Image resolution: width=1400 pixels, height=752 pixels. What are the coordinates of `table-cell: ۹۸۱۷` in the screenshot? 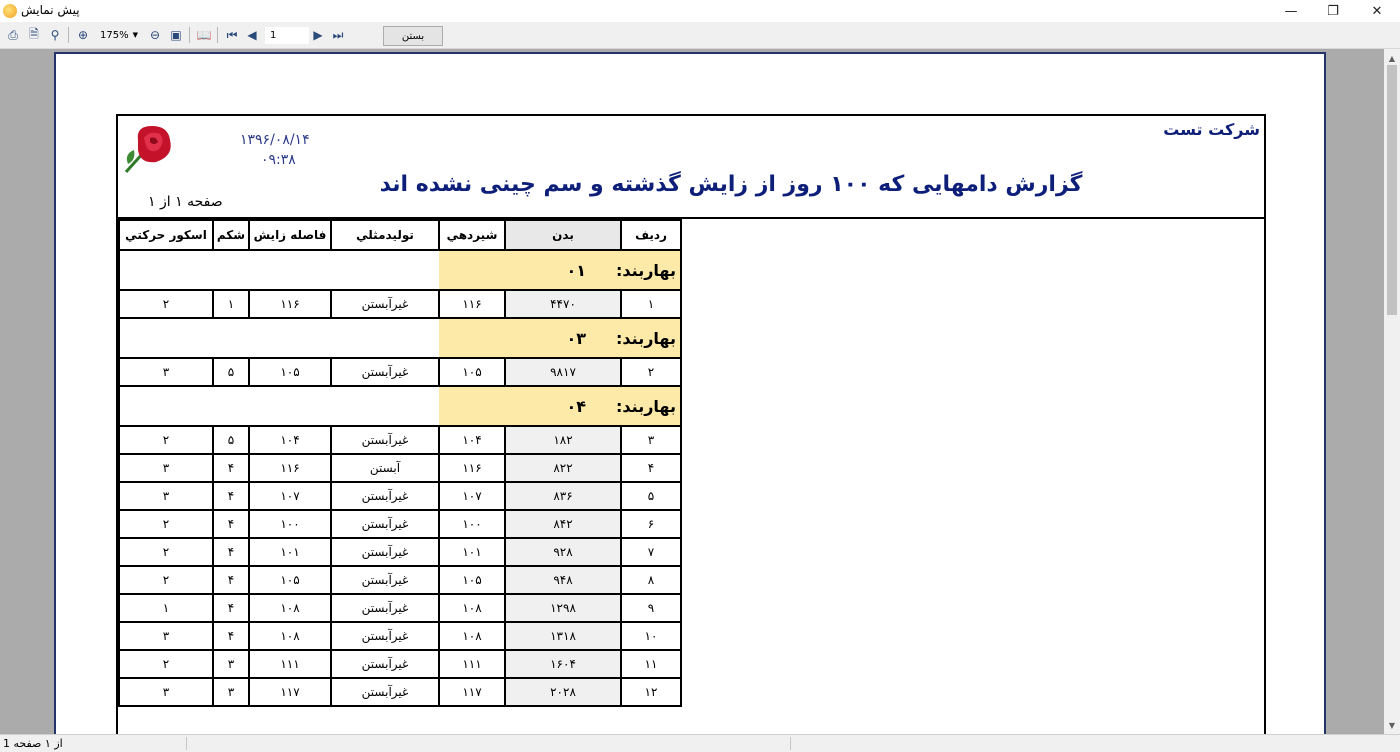 It's located at (563, 372).